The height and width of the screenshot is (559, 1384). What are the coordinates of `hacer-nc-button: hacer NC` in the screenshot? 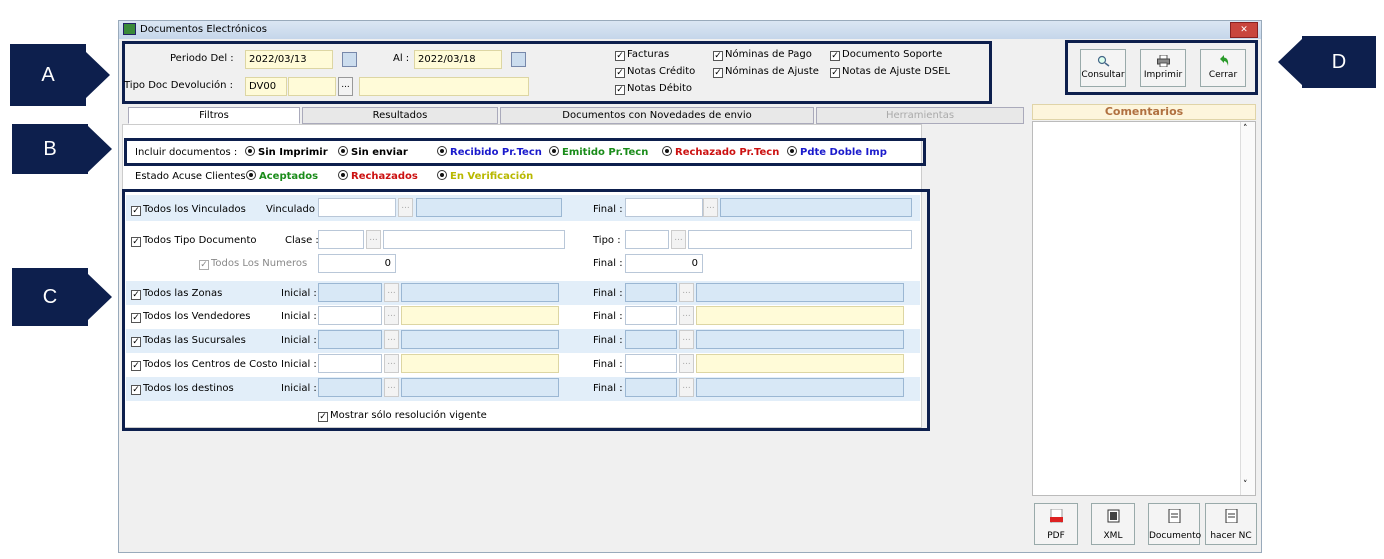 It's located at (1231, 524).